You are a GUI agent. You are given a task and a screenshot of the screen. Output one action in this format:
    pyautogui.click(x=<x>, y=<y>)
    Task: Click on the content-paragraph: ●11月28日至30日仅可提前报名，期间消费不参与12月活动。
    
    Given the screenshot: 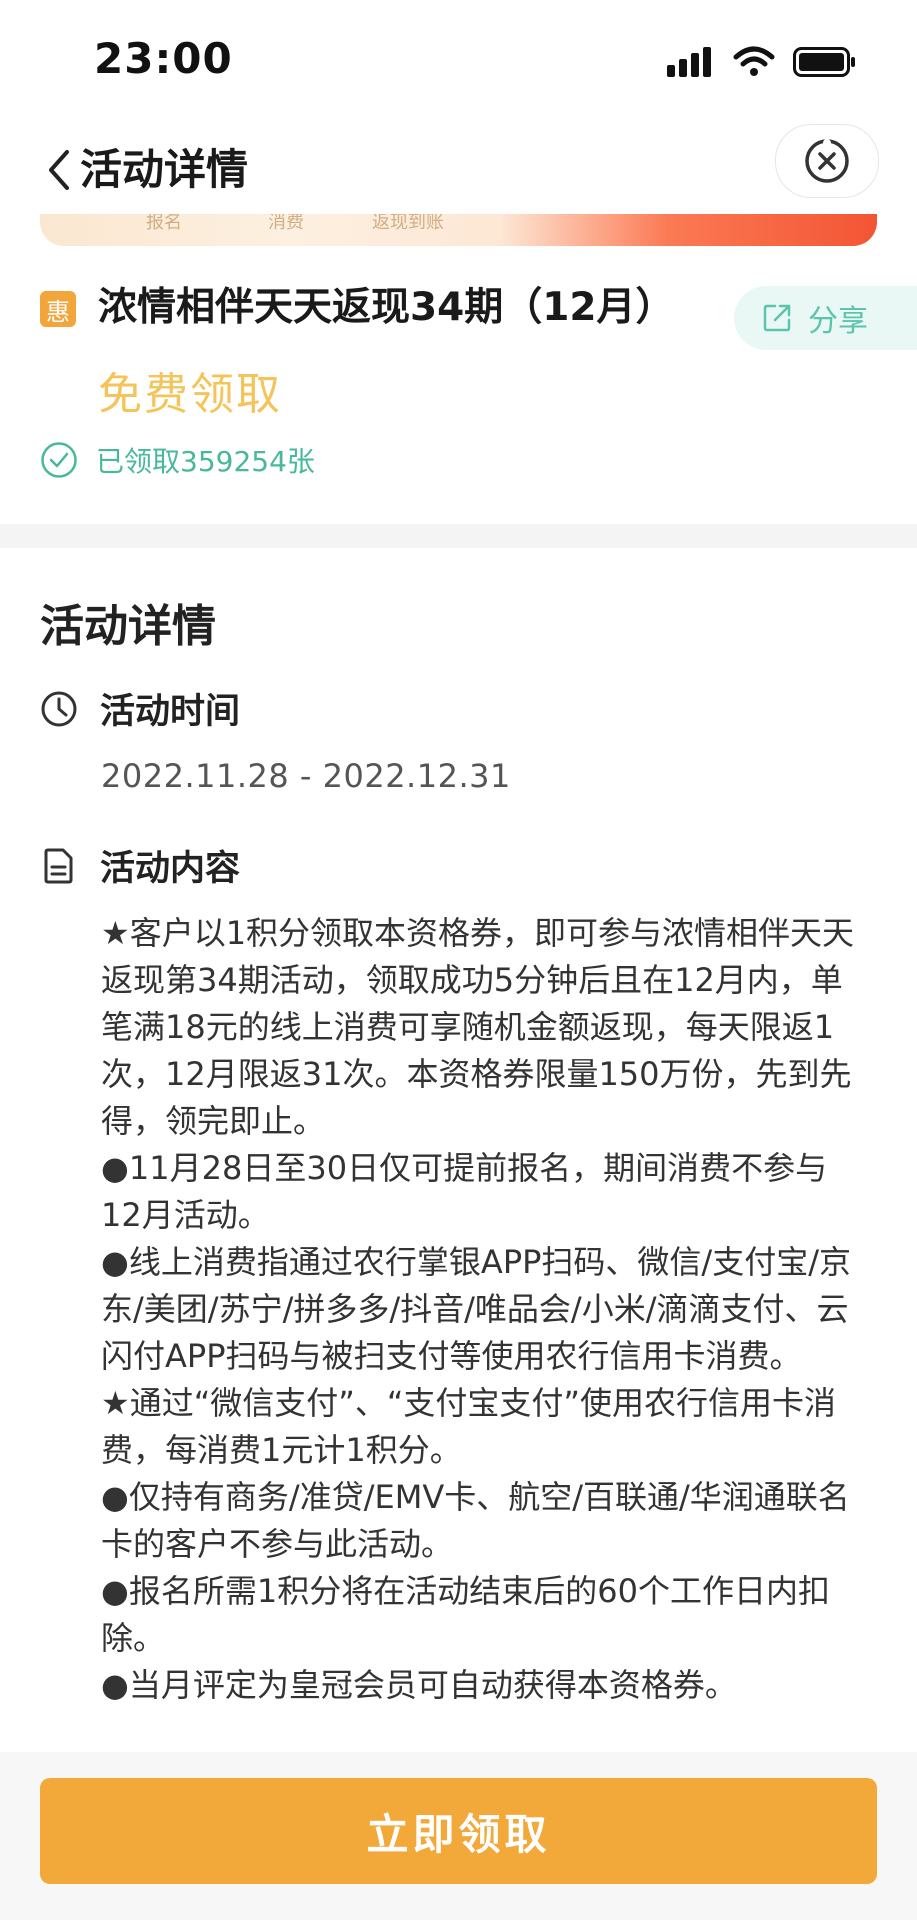 What is the action you would take?
    pyautogui.click(x=464, y=1191)
    